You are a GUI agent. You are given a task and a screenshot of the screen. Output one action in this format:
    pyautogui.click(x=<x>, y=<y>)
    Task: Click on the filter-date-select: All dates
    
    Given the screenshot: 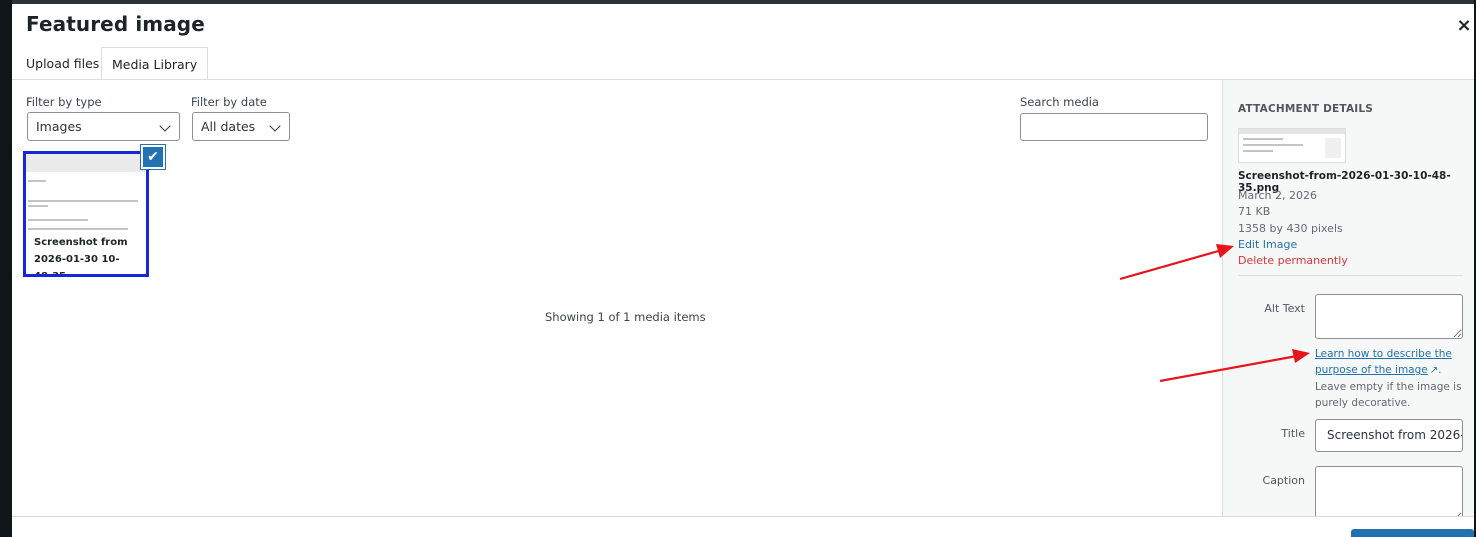 What is the action you would take?
    pyautogui.click(x=241, y=126)
    